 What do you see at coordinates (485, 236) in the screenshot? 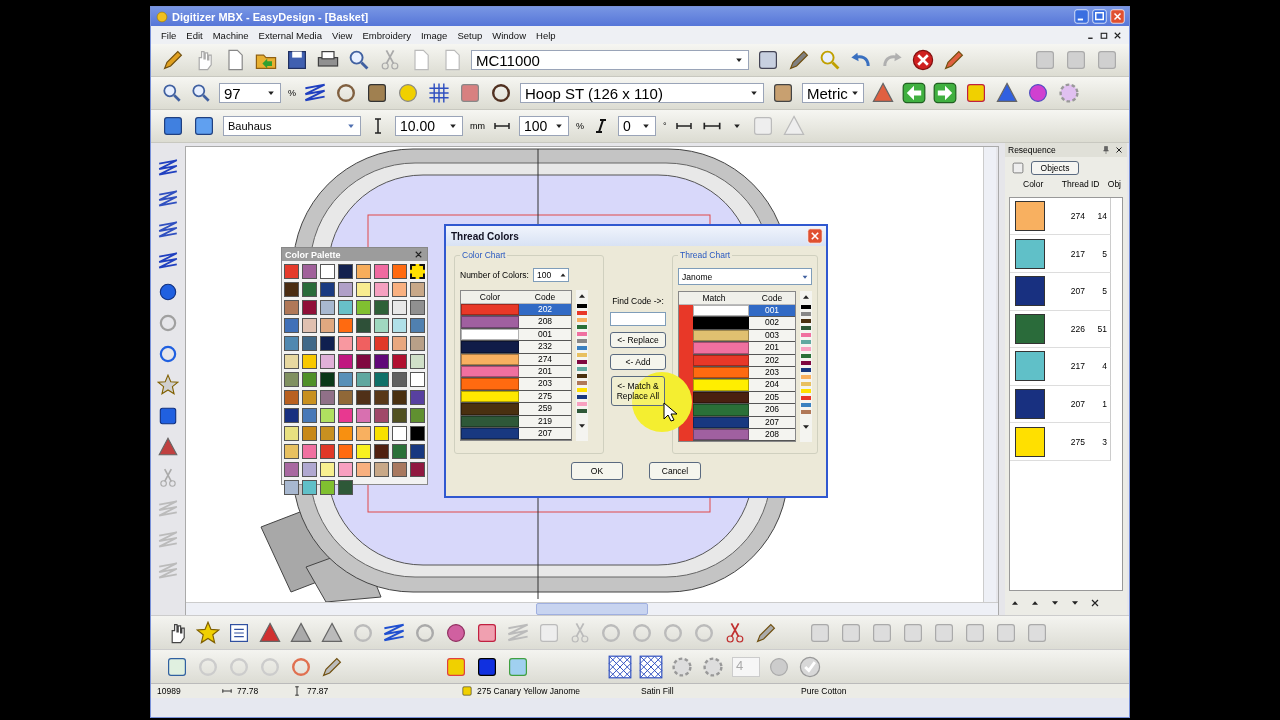
I see `dialog-title: Thread Colors` at bounding box center [485, 236].